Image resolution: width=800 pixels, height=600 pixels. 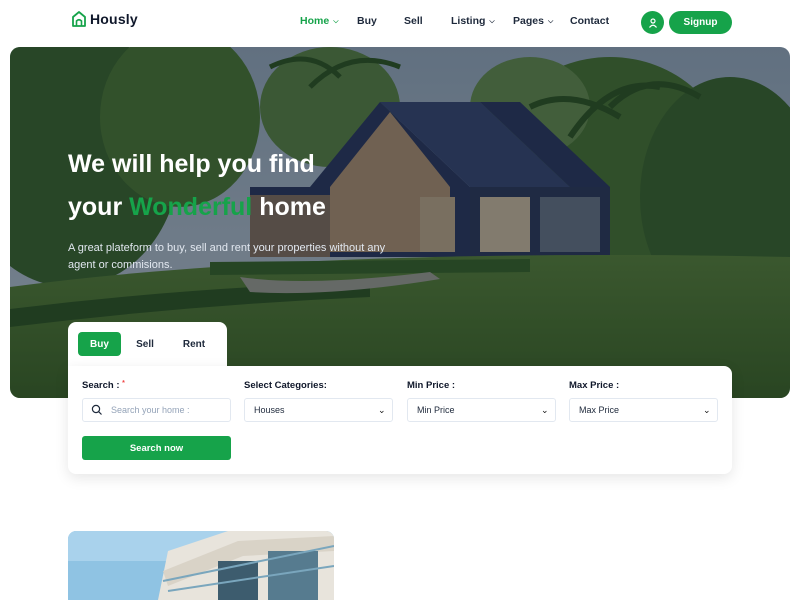 I want to click on search-icon, so click(x=96, y=409).